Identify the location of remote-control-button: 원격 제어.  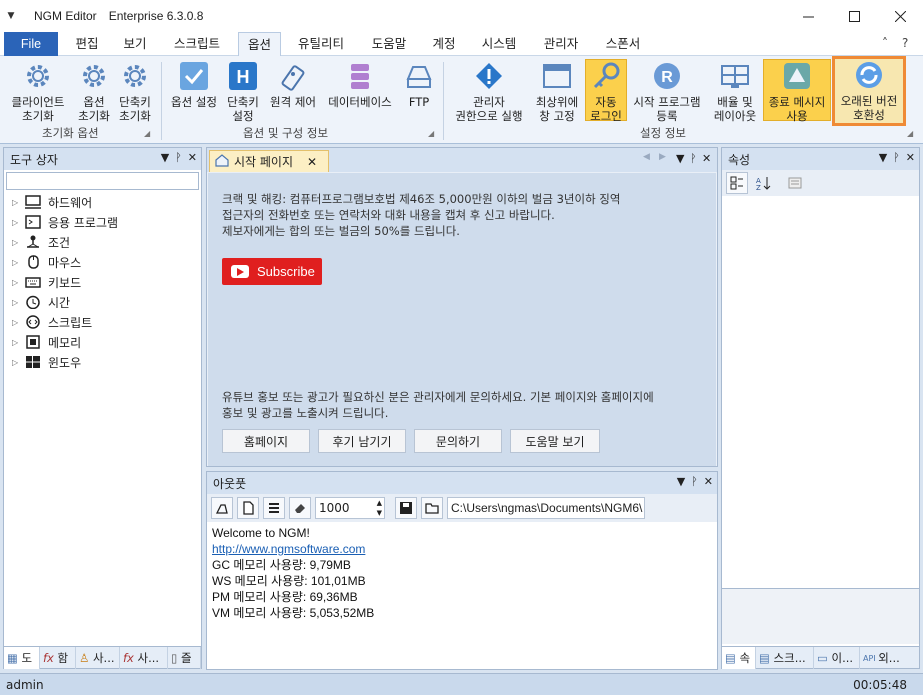
(293, 84).